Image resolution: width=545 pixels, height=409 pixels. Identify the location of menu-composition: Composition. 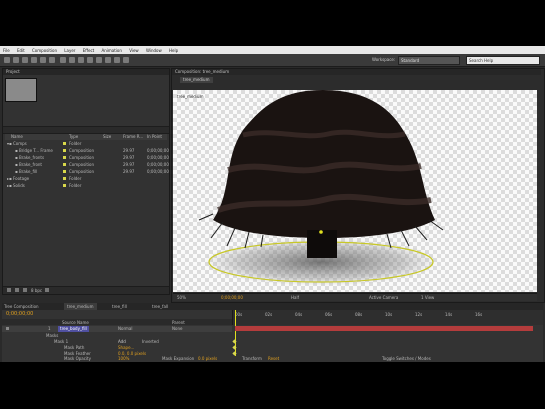
(44, 49).